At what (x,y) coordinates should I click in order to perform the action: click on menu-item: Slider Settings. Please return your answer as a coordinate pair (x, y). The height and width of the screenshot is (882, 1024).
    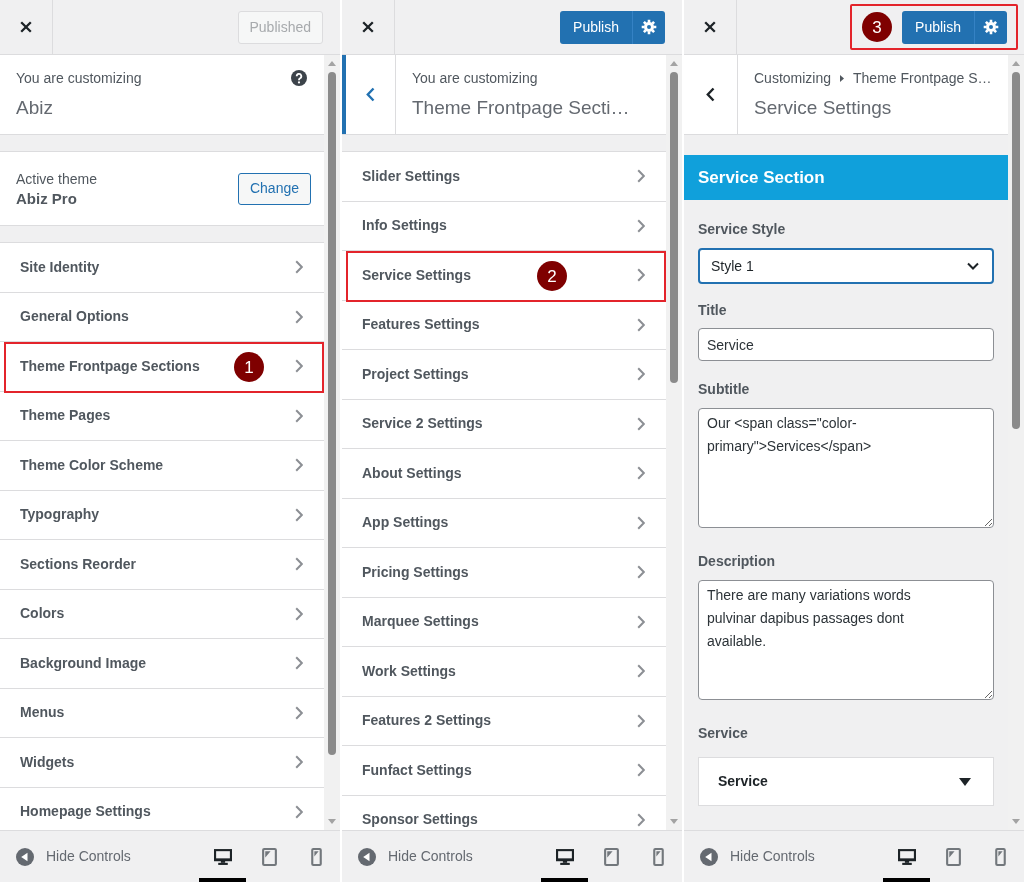
    Looking at the image, I should click on (504, 177).